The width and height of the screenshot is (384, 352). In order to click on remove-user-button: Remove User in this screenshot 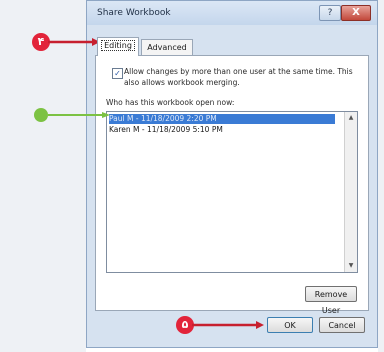, I will do `click(331, 300)`.